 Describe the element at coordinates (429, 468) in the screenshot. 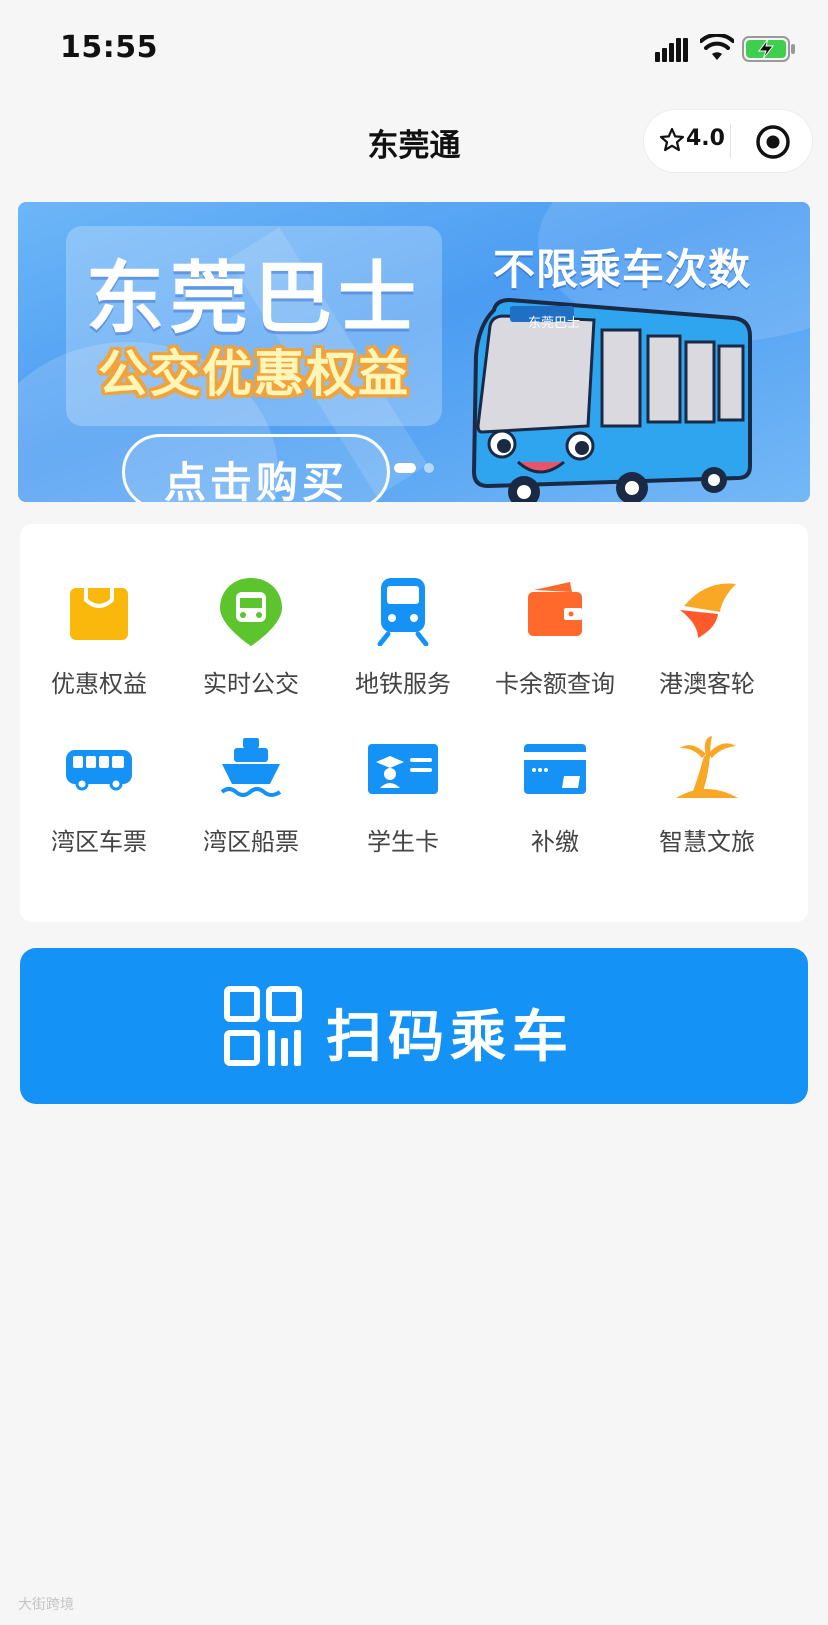

I see `carousel-dot` at that location.